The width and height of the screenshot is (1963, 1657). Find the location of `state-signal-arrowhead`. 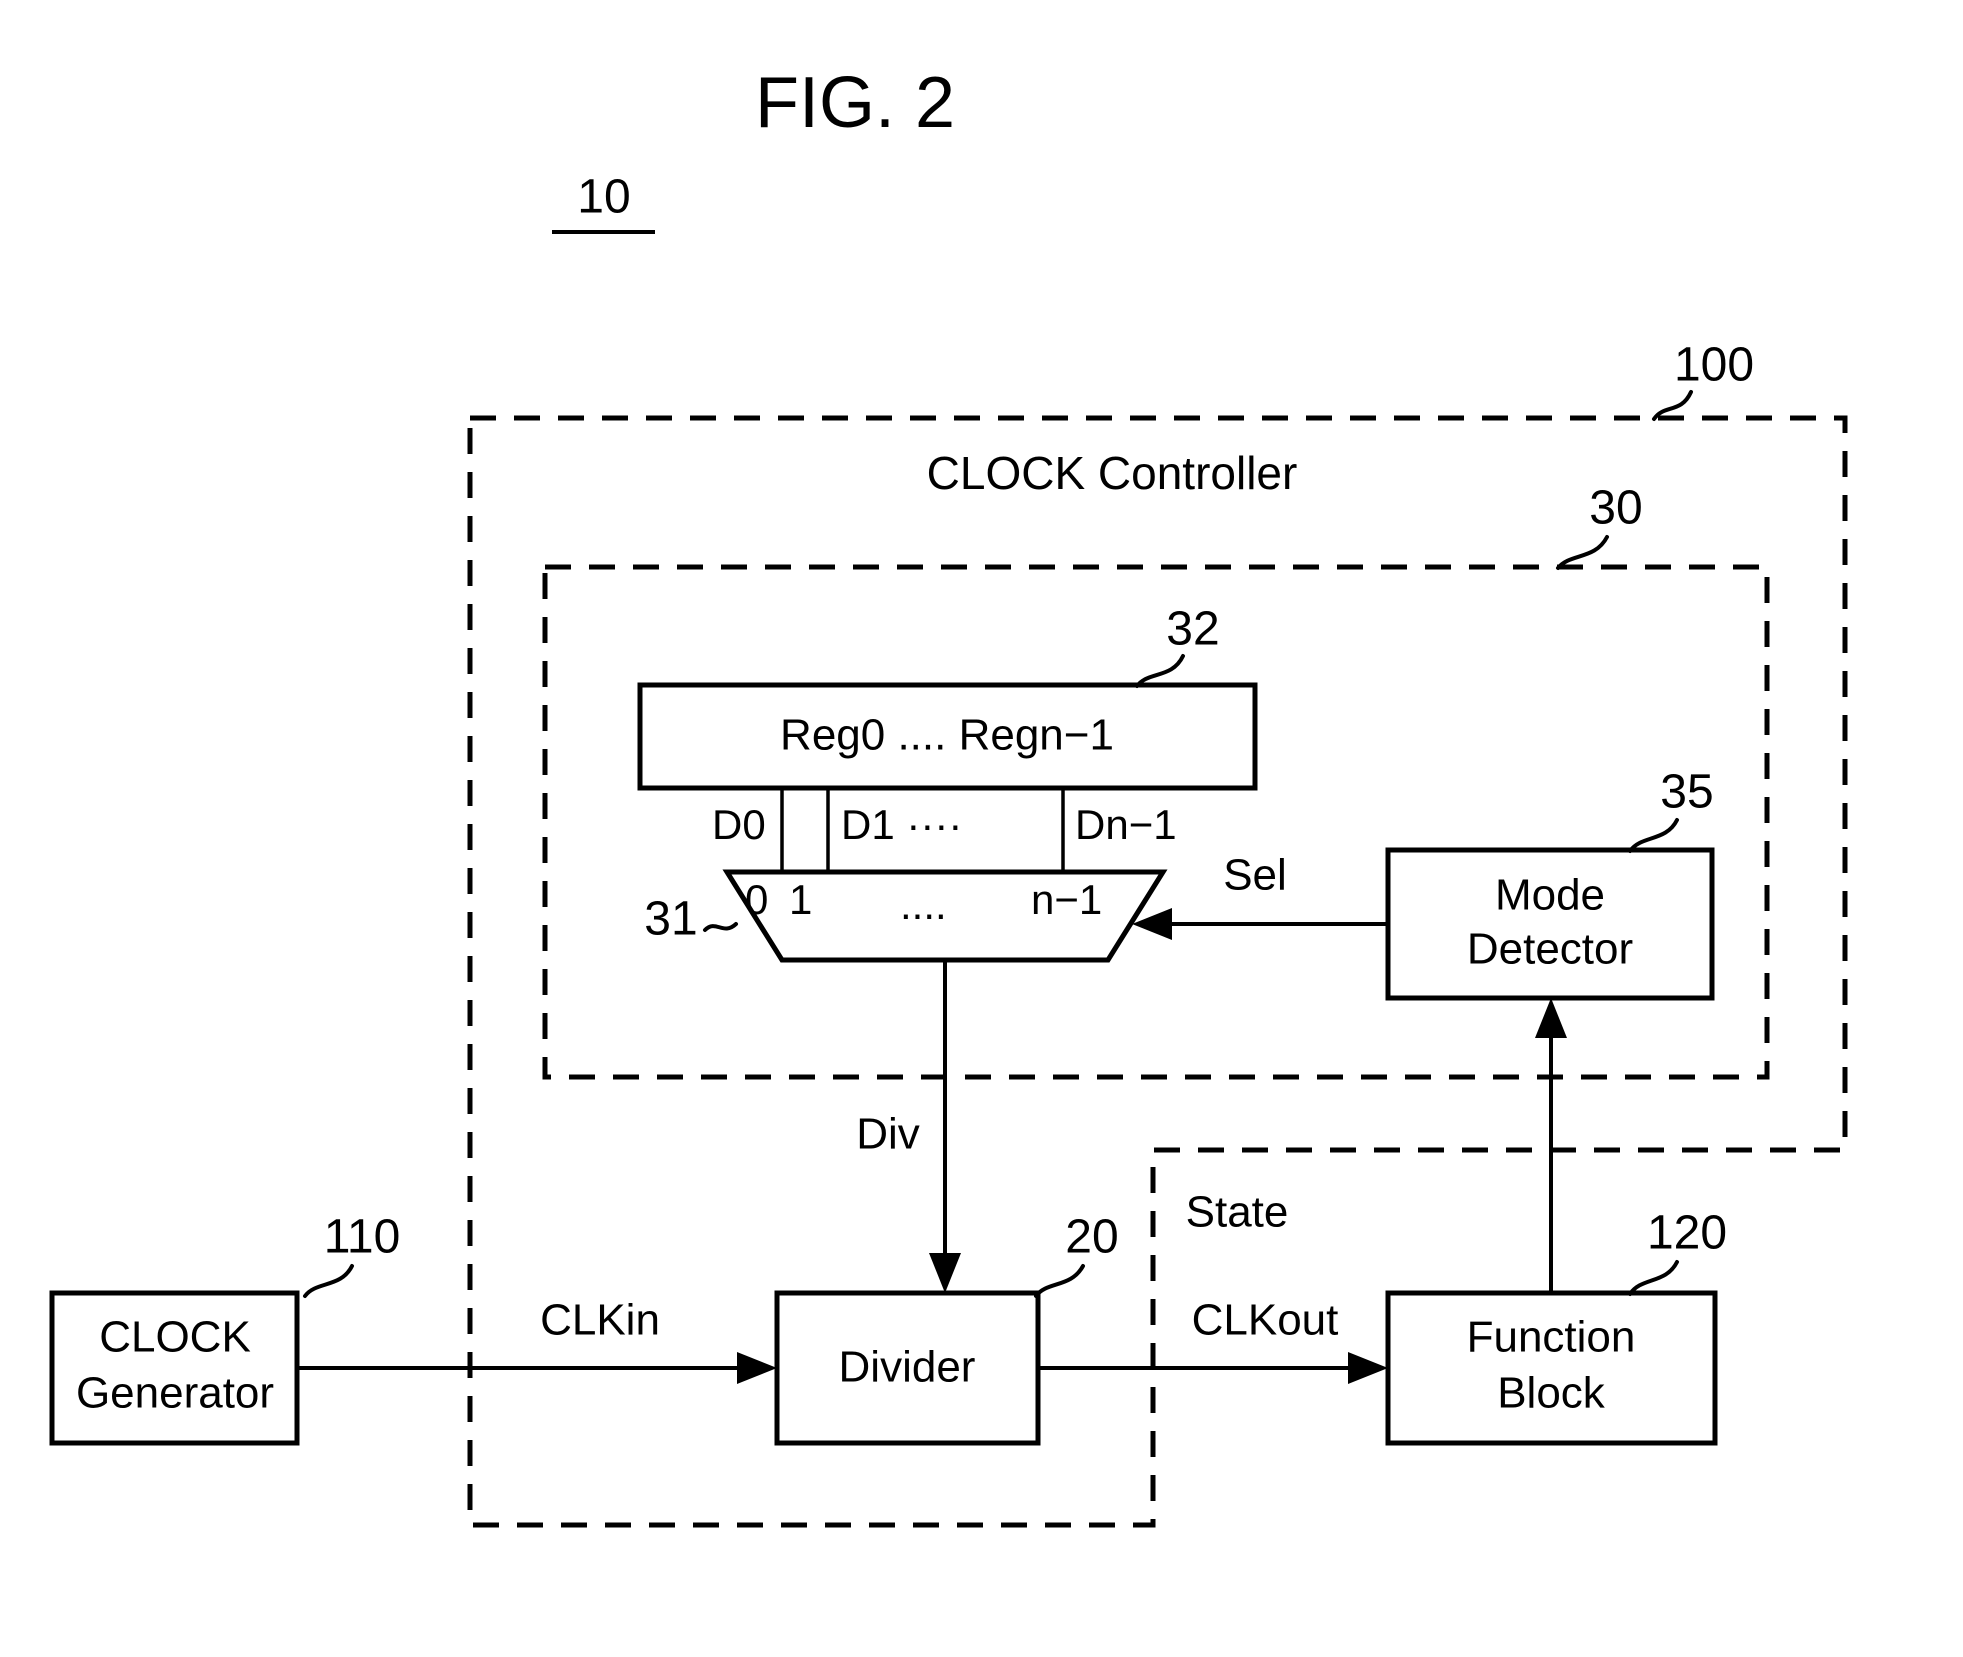

state-signal-arrowhead is located at coordinates (1551, 1018).